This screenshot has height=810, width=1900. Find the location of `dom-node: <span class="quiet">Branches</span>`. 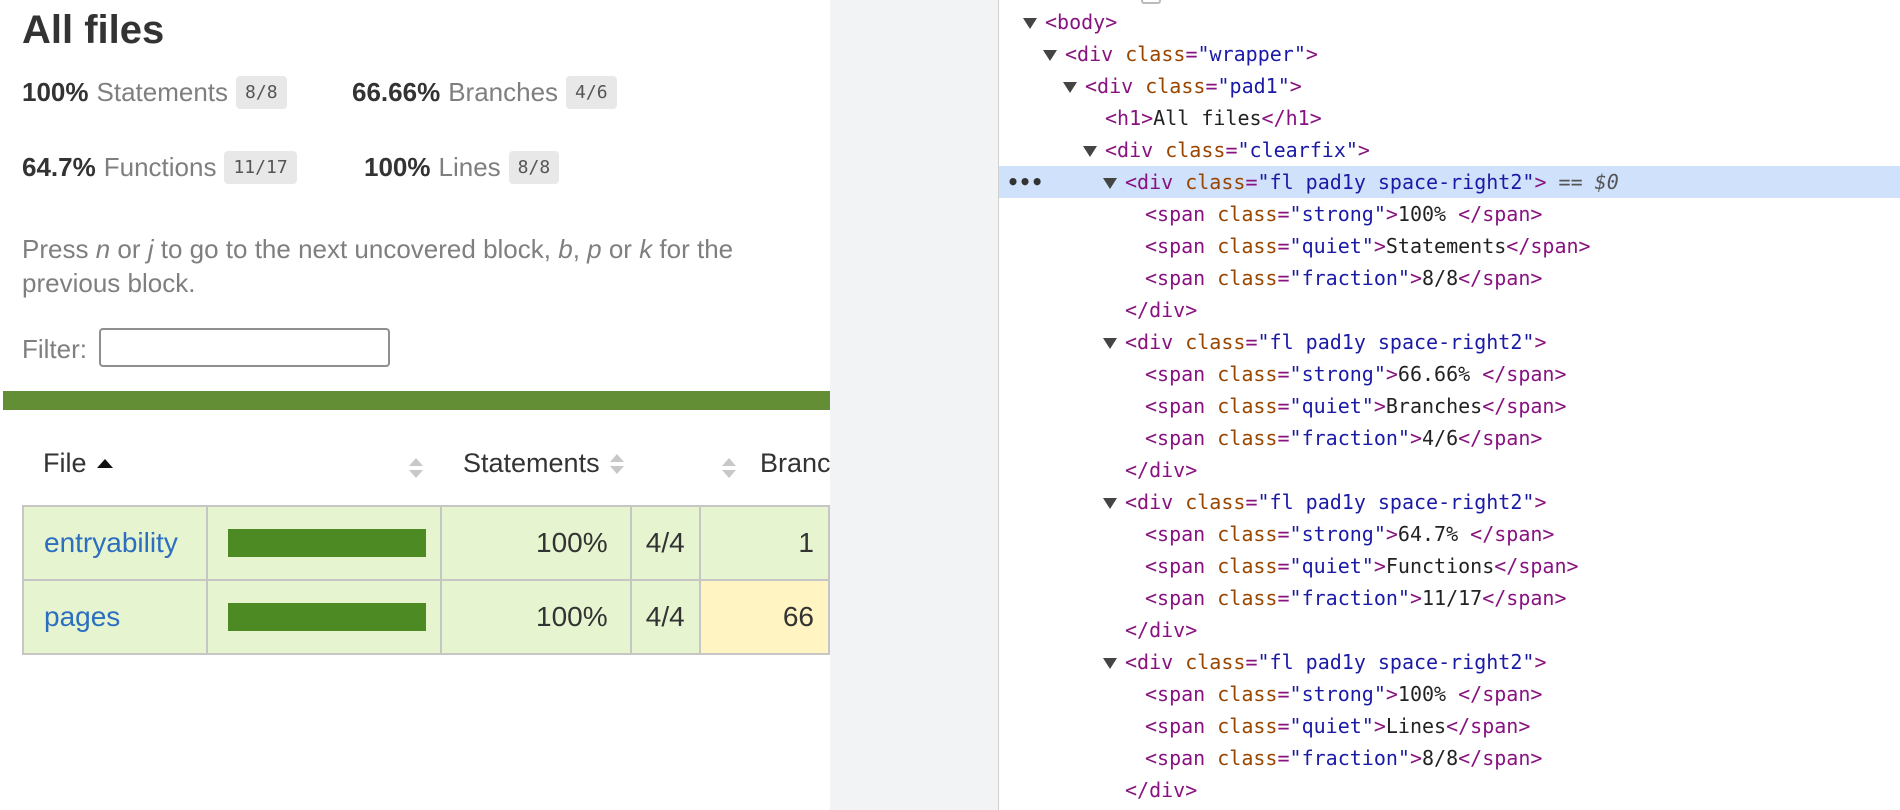

dom-node: <span class="quiet">Branches</span> is located at coordinates (1449, 406).